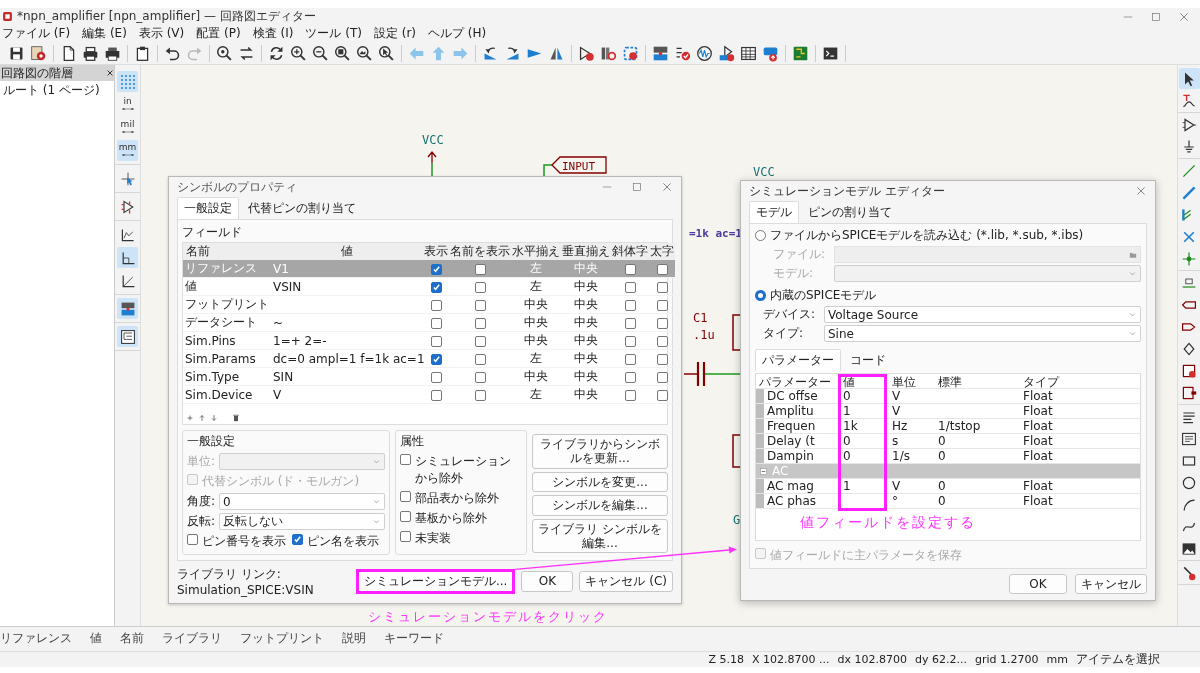 This screenshot has width=1200, height=673. I want to click on zoom-pointer-icon, so click(386, 53).